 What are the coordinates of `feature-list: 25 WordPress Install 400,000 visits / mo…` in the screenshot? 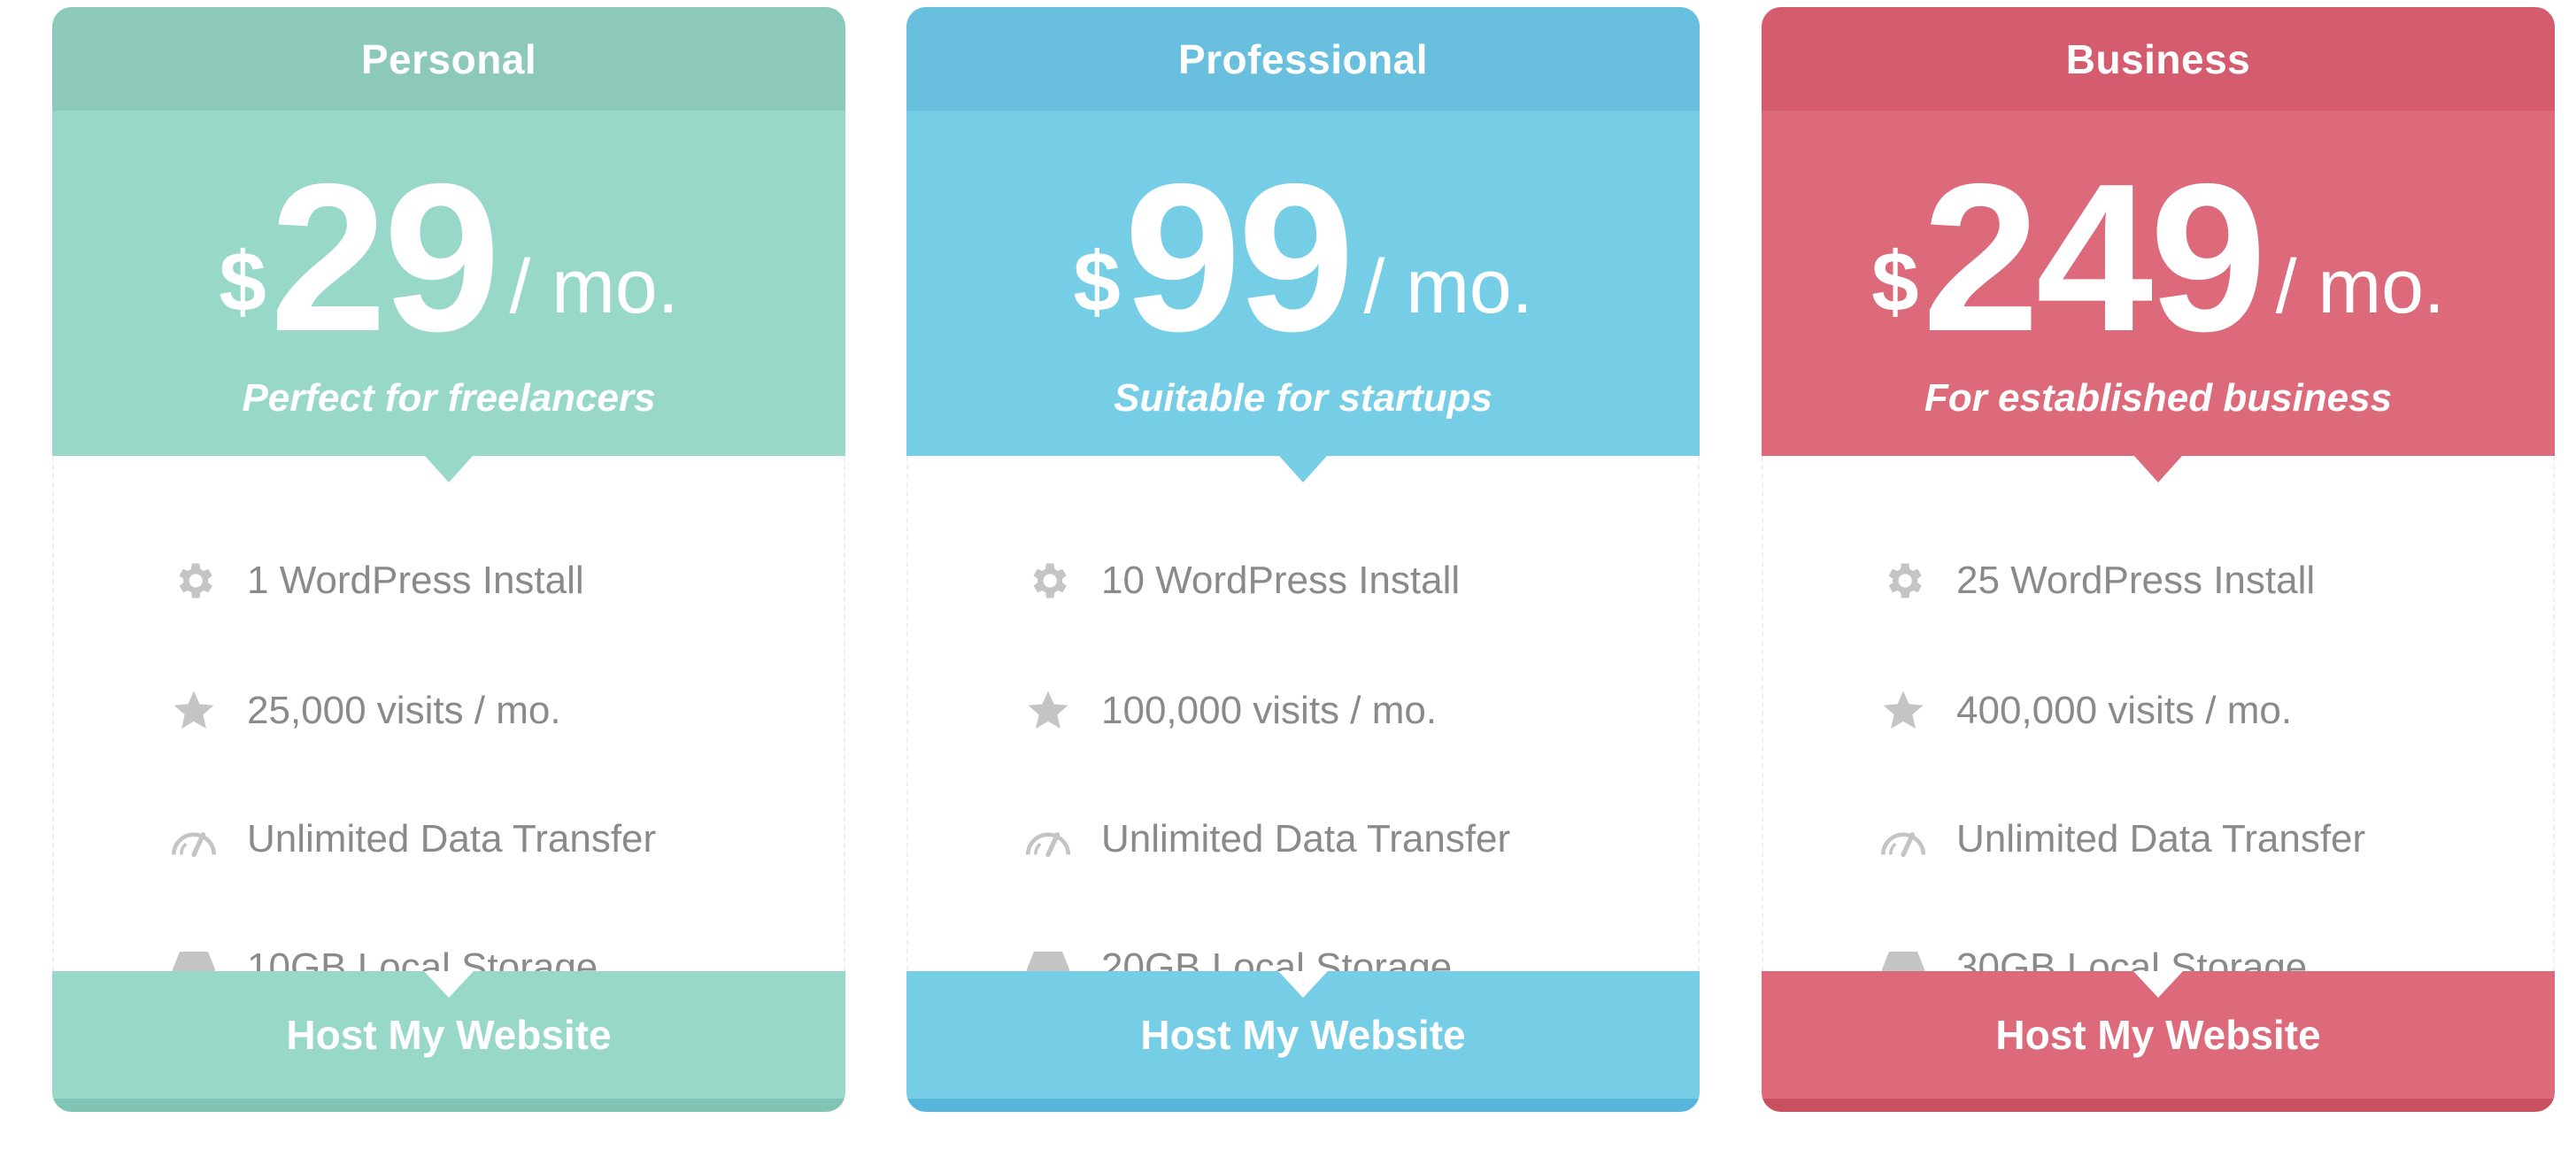 It's located at (2158, 722).